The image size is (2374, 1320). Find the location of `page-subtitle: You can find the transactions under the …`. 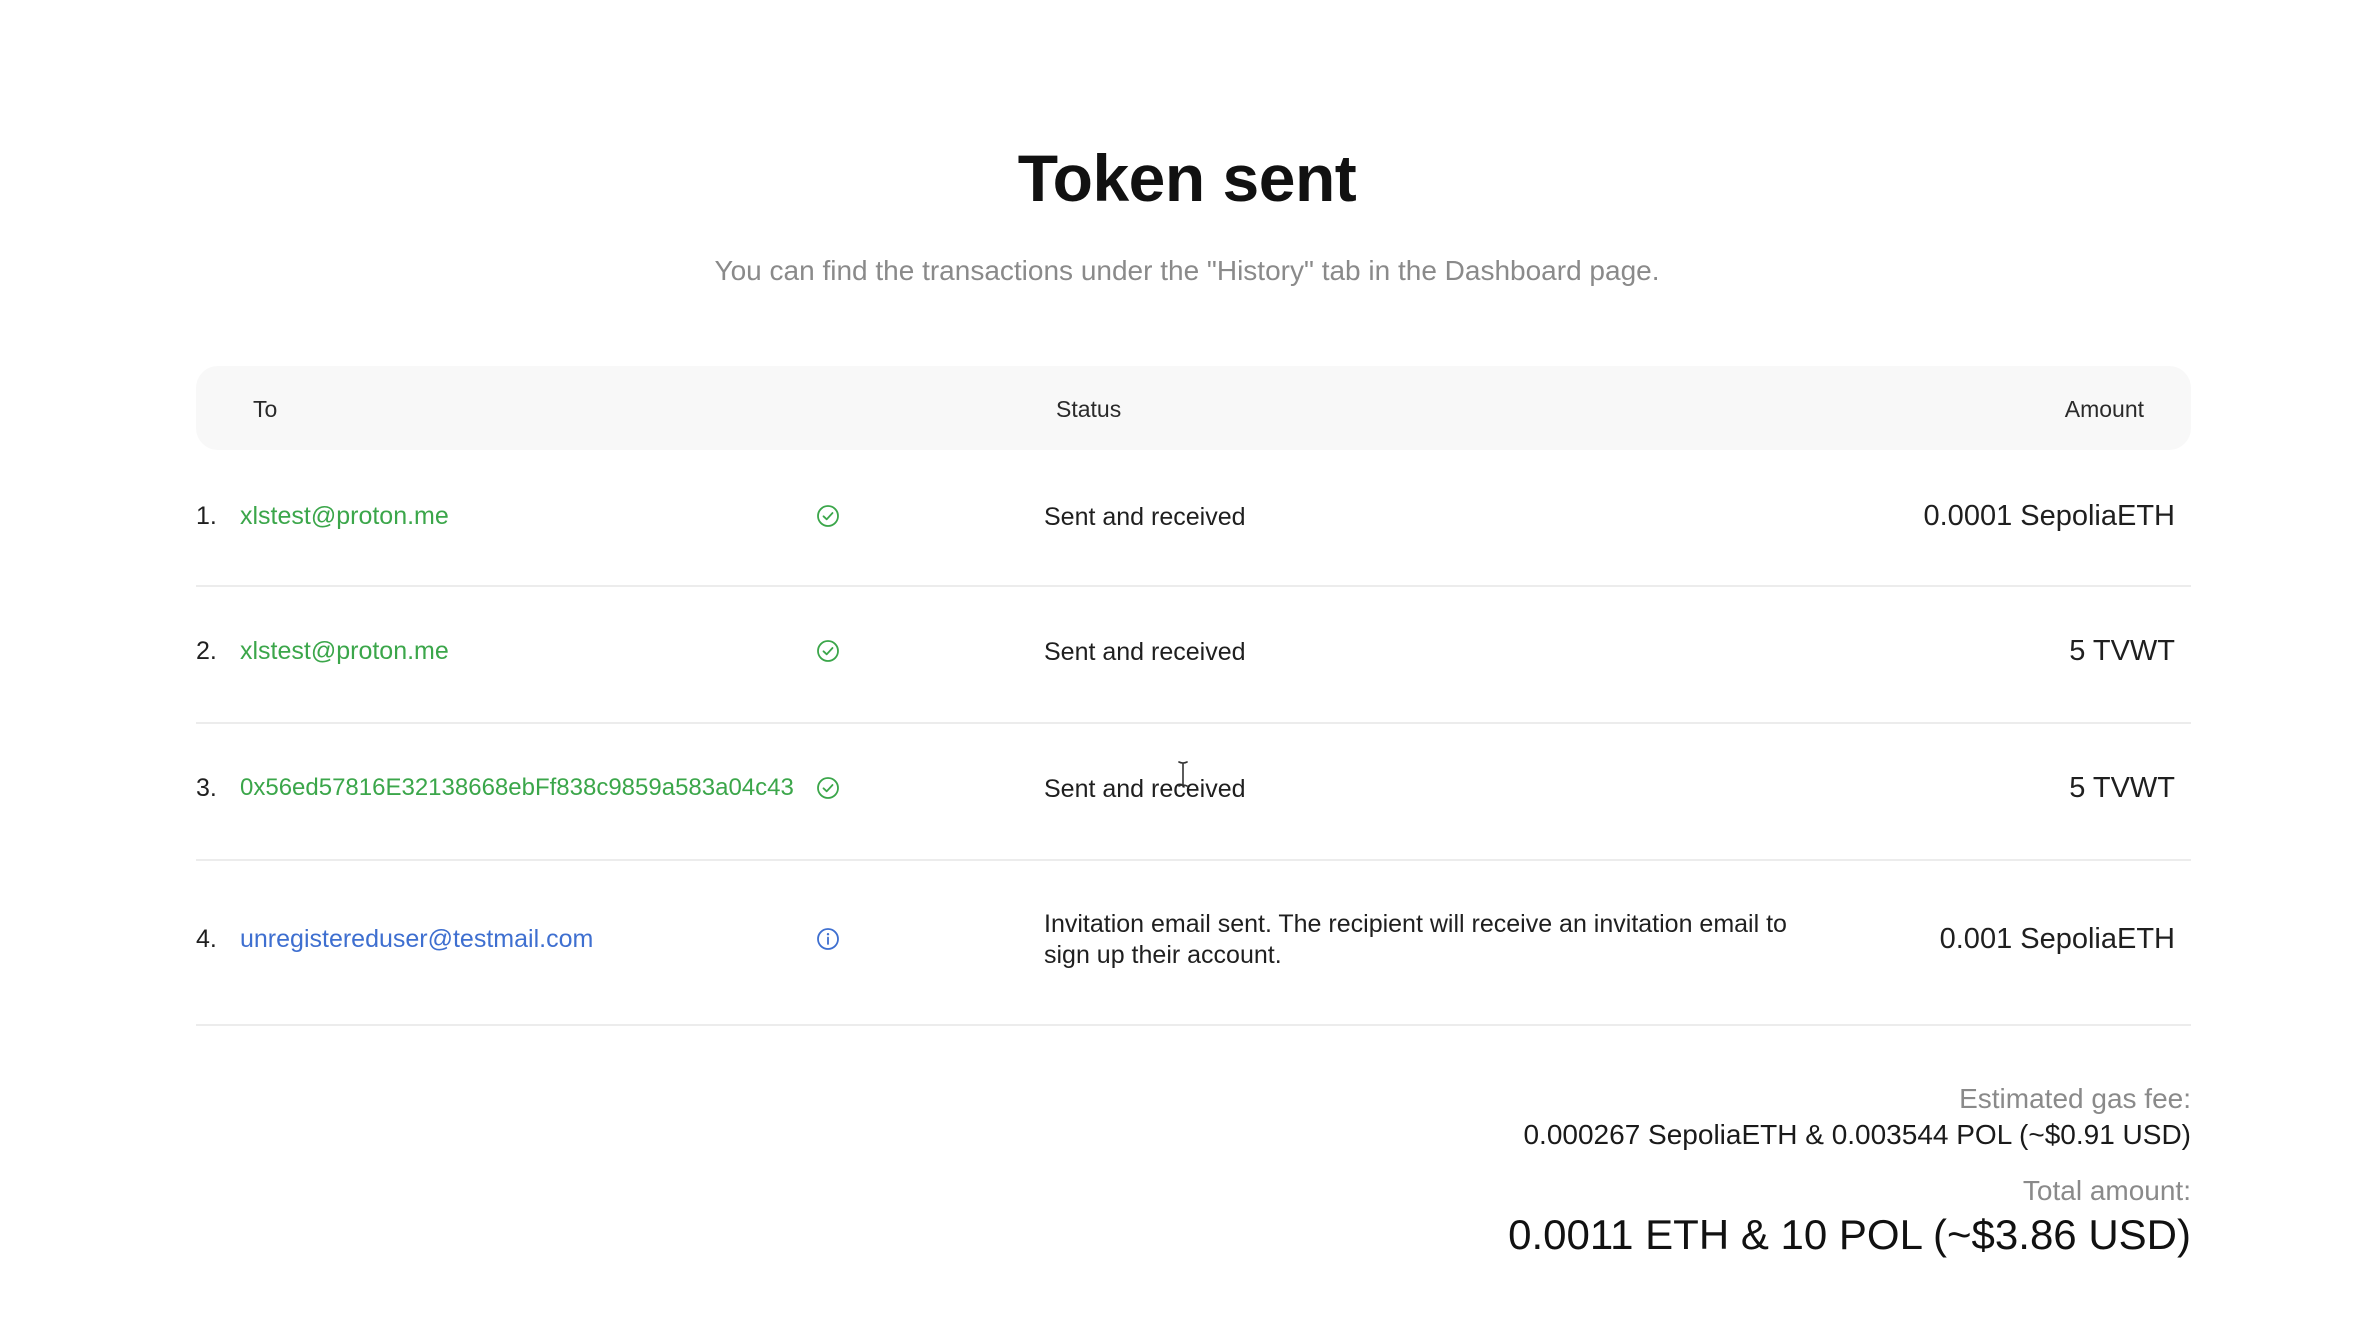

page-subtitle: You can find the transactions under the … is located at coordinates (1187, 270).